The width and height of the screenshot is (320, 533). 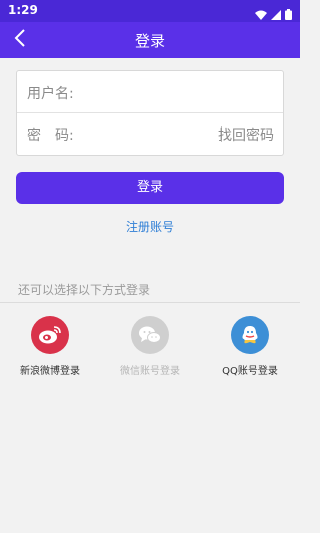 I want to click on qq-login-button: QQ账号登录, so click(x=250, y=346).